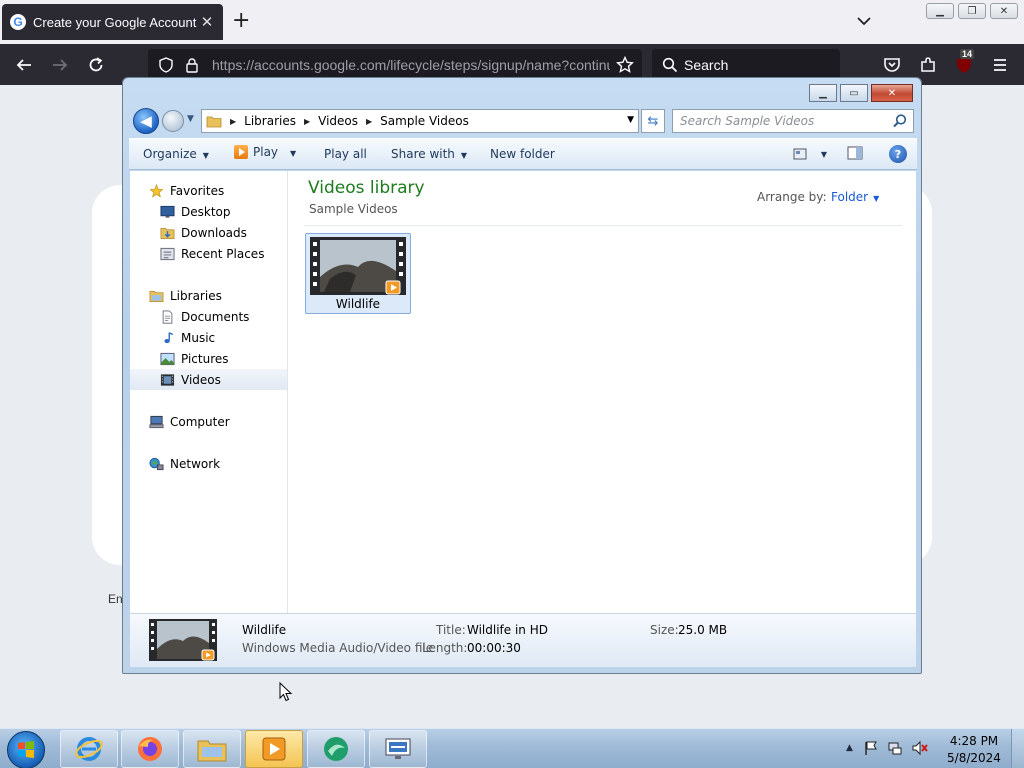 This screenshot has width=1024, height=768. I want to click on remote-desktop-button, so click(398, 749).